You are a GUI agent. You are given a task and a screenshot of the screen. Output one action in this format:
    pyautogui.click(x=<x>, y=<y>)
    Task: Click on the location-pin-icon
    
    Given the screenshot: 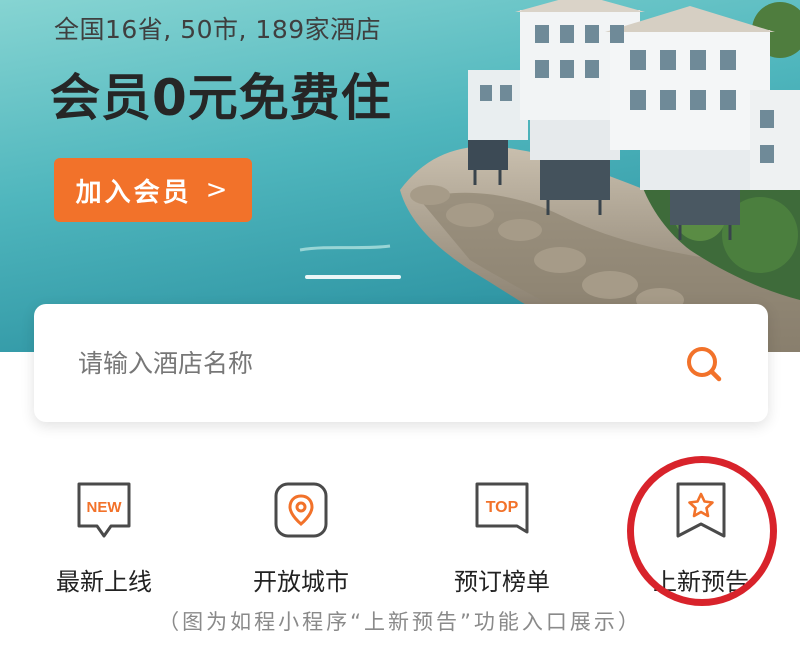 What is the action you would take?
    pyautogui.click(x=301, y=510)
    